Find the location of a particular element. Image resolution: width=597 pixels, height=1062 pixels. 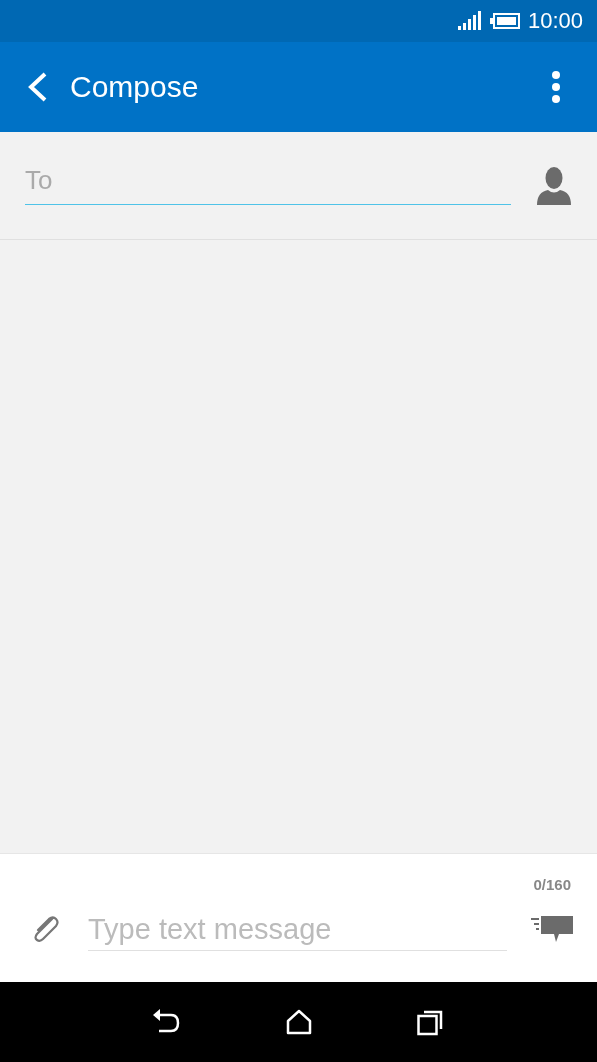

recents-button is located at coordinates (431, 1022).